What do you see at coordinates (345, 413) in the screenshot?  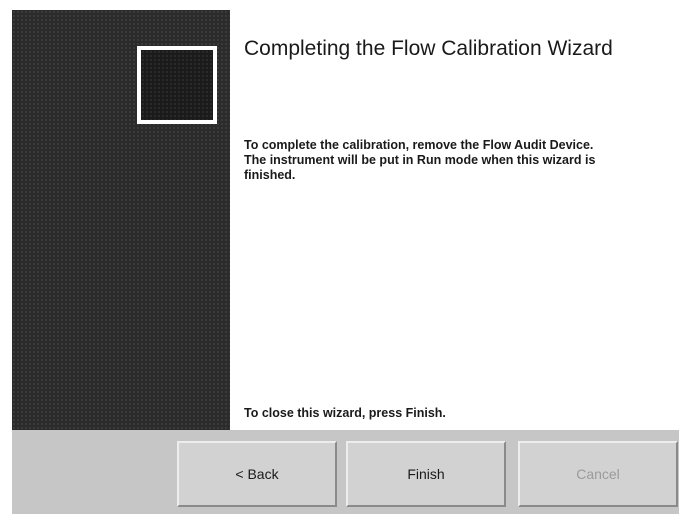 I see `wizard-close-hint: To close this wizard, press Finish.` at bounding box center [345, 413].